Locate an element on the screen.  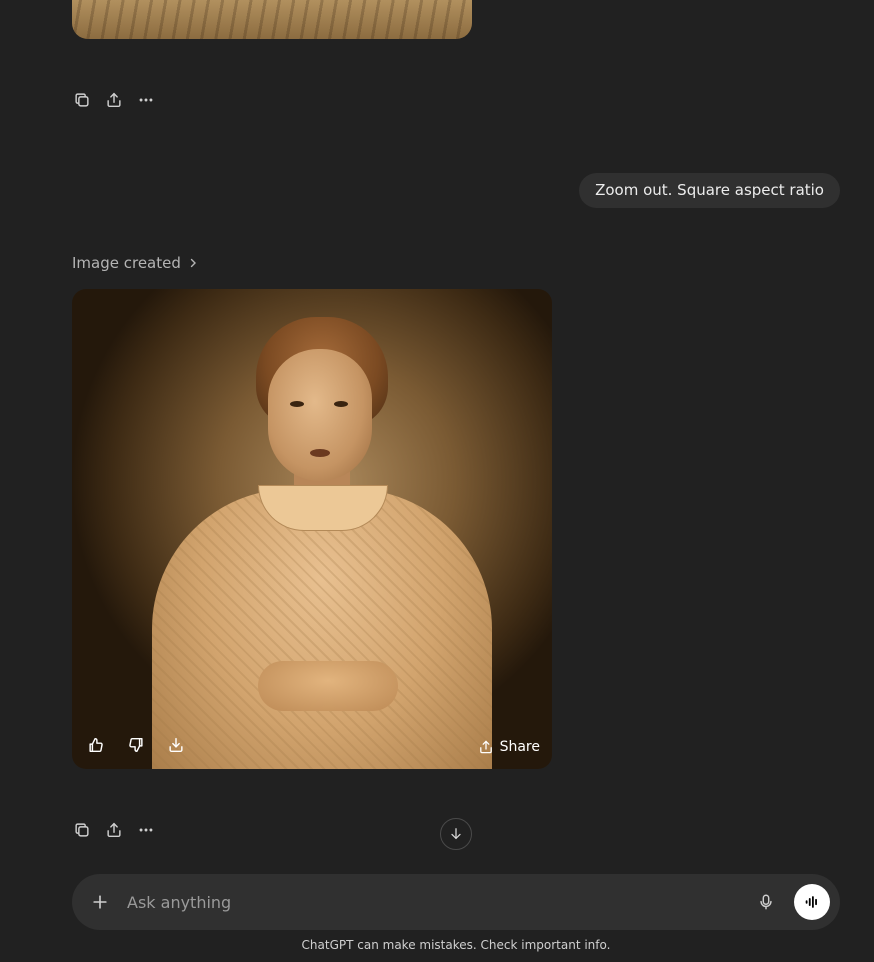
plus-icon is located at coordinates (100, 902).